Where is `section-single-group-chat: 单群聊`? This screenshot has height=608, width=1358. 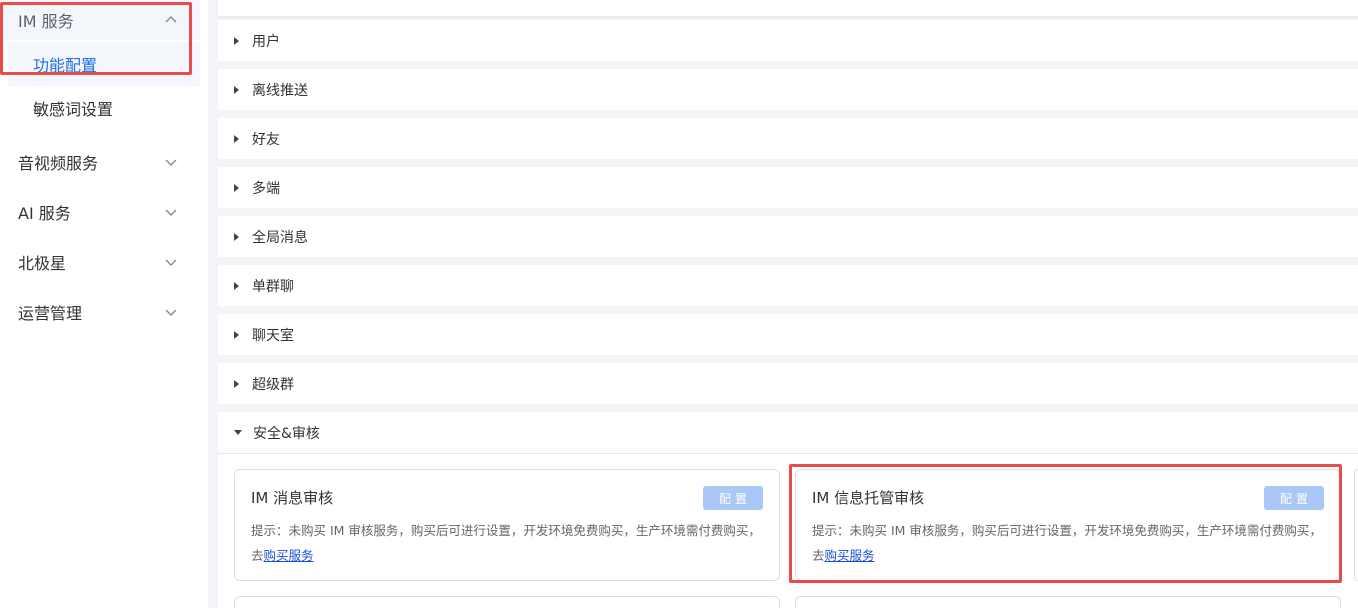
section-single-group-chat: 单群聊 is located at coordinates (788, 285).